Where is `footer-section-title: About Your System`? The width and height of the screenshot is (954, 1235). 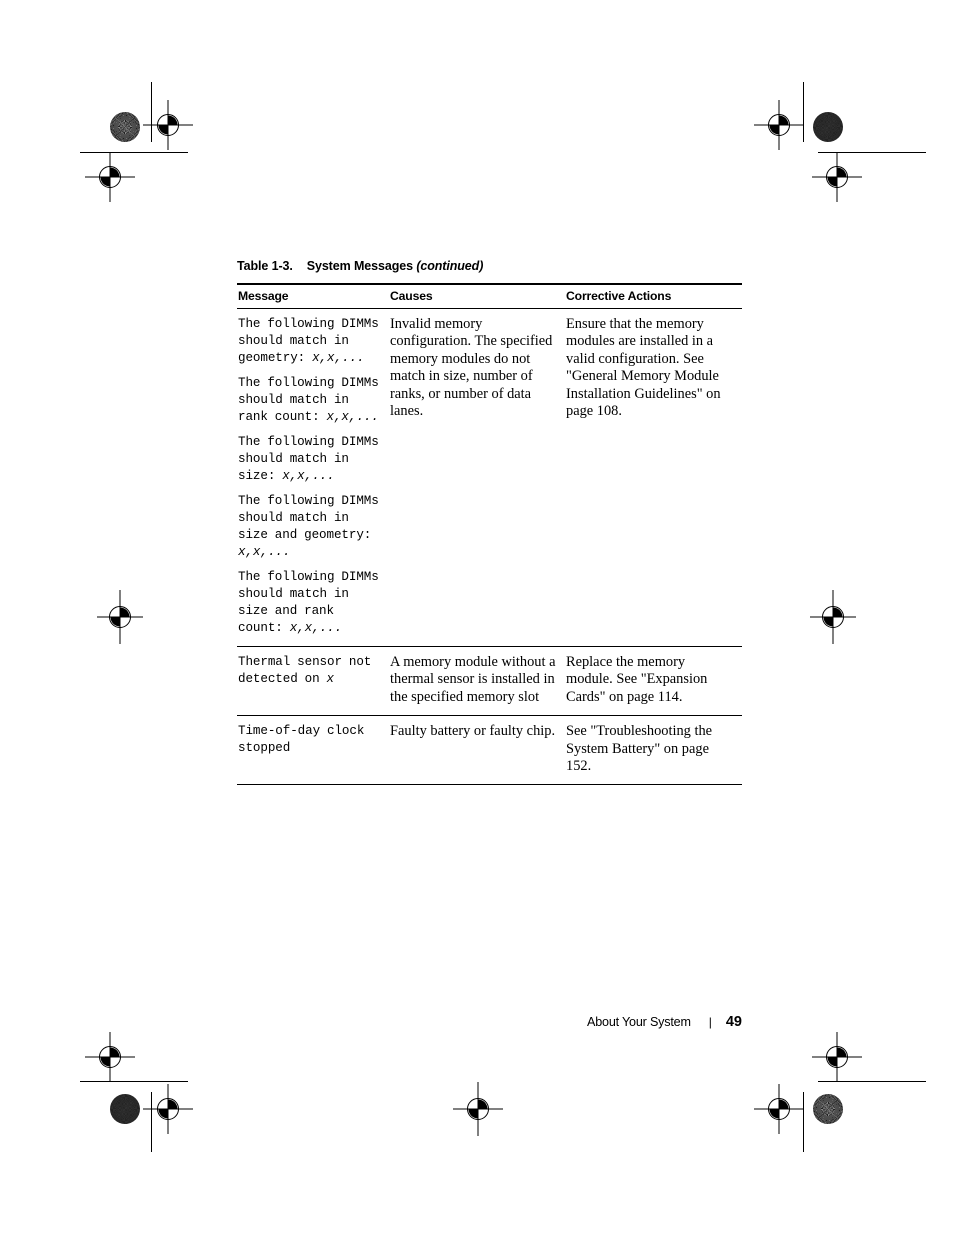 footer-section-title: About Your System is located at coordinates (639, 1022).